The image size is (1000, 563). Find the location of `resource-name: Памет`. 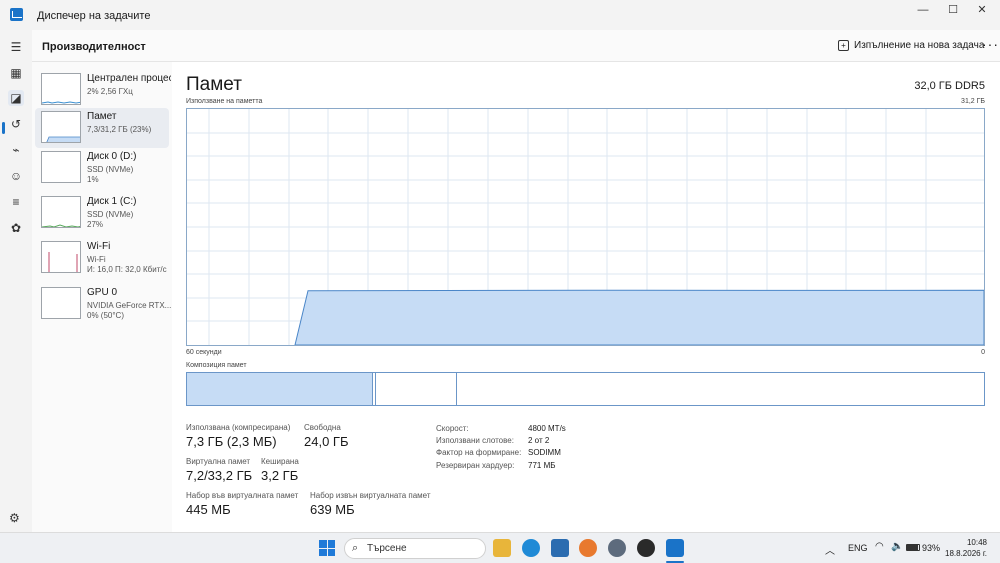

resource-name: Памет is located at coordinates (102, 116).